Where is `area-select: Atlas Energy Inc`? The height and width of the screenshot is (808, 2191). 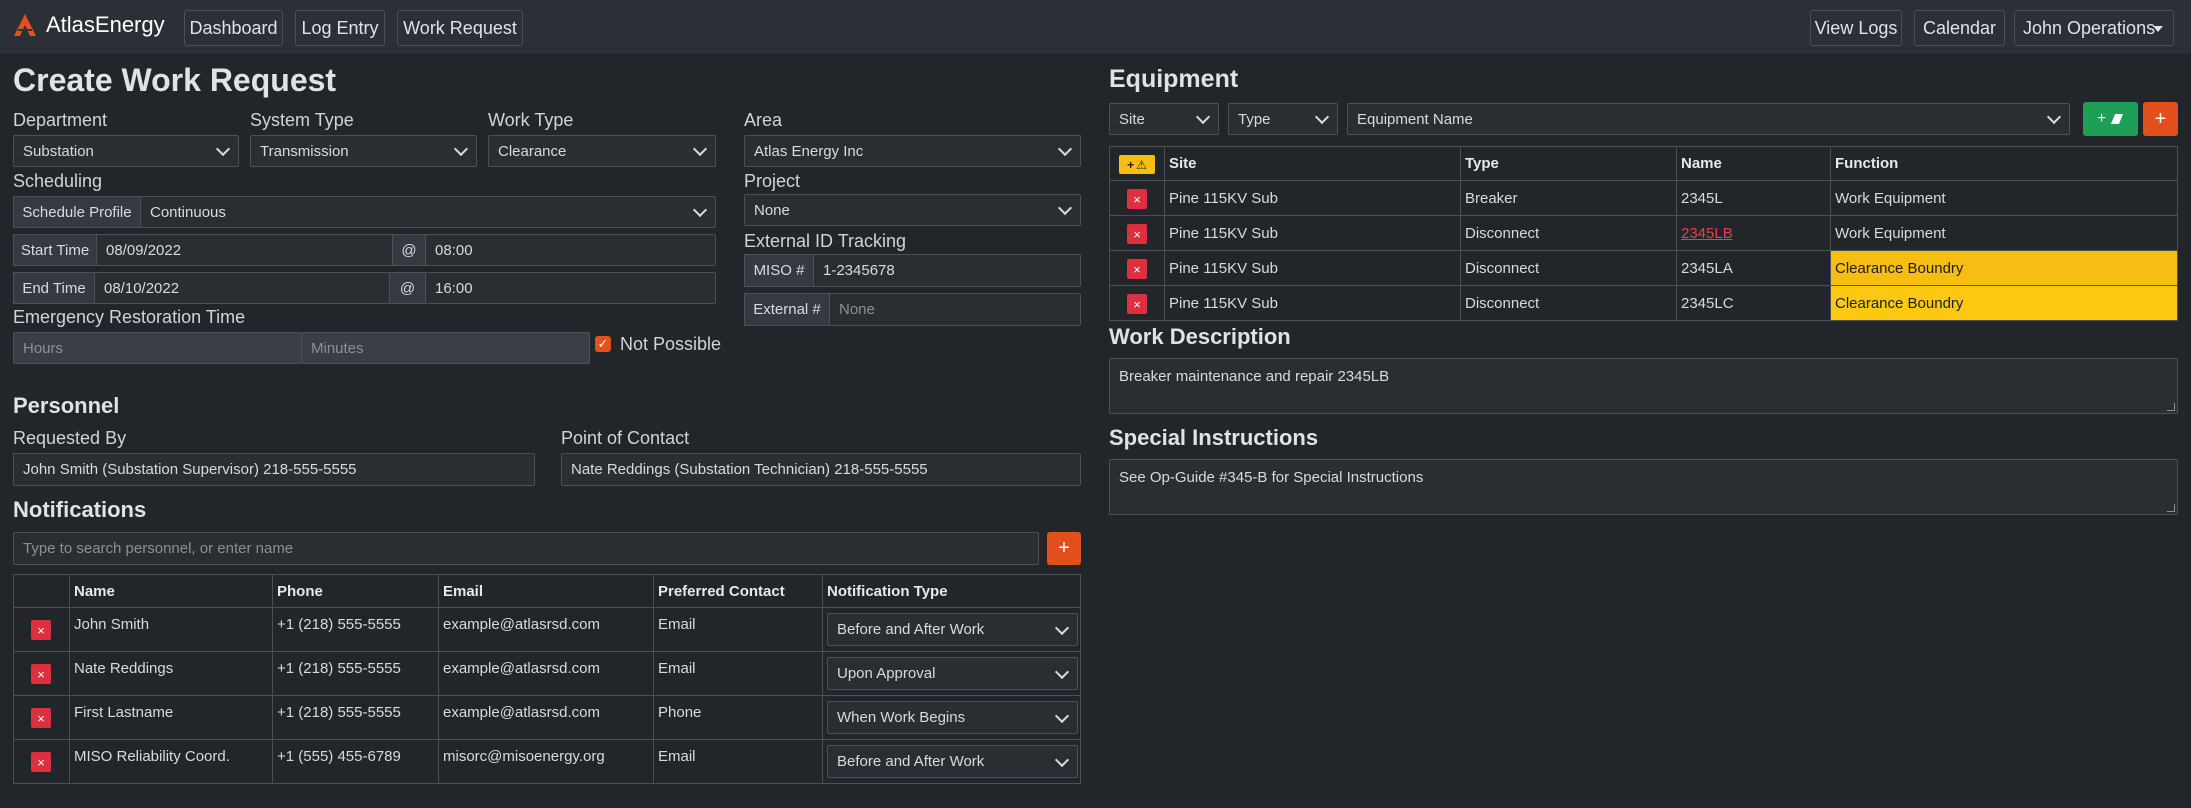 area-select: Atlas Energy Inc is located at coordinates (912, 151).